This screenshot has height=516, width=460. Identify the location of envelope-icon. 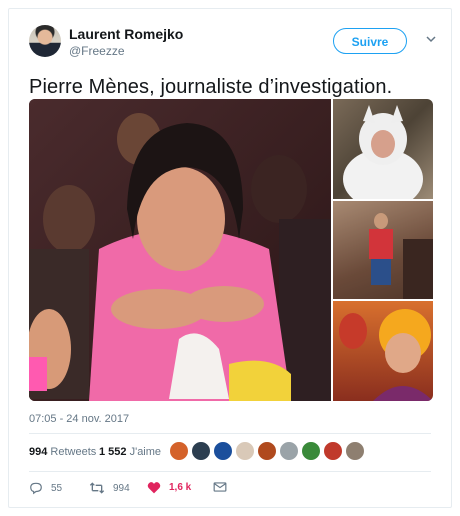
(220, 487).